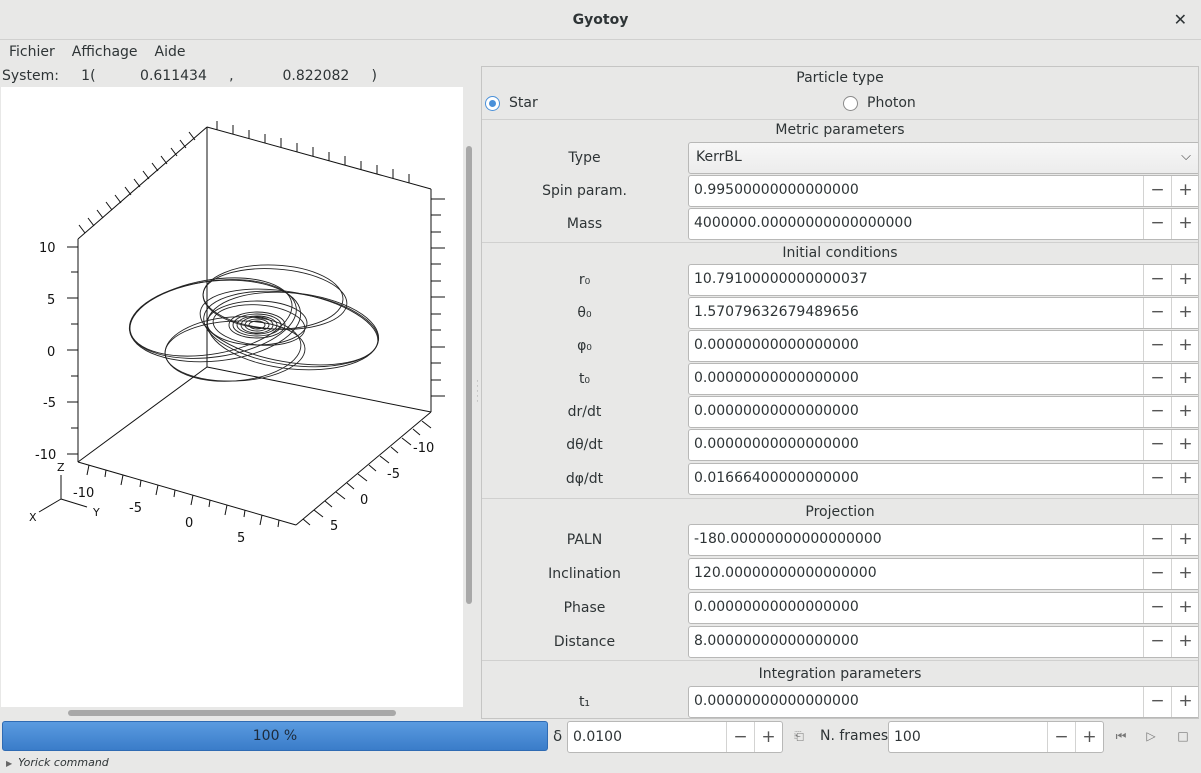 The image size is (1201, 773). What do you see at coordinates (840, 253) in the screenshot?
I see `initial-conditions-header: Initial conditions` at bounding box center [840, 253].